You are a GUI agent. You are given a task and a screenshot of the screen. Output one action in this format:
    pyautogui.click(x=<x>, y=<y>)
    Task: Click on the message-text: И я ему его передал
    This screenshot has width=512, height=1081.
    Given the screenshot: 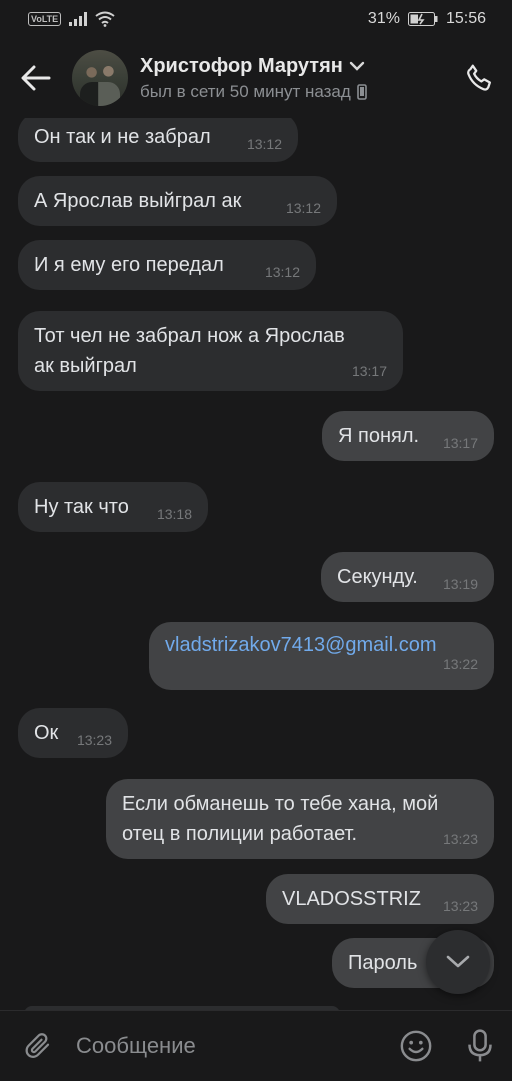 What is the action you would take?
    pyautogui.click(x=129, y=265)
    